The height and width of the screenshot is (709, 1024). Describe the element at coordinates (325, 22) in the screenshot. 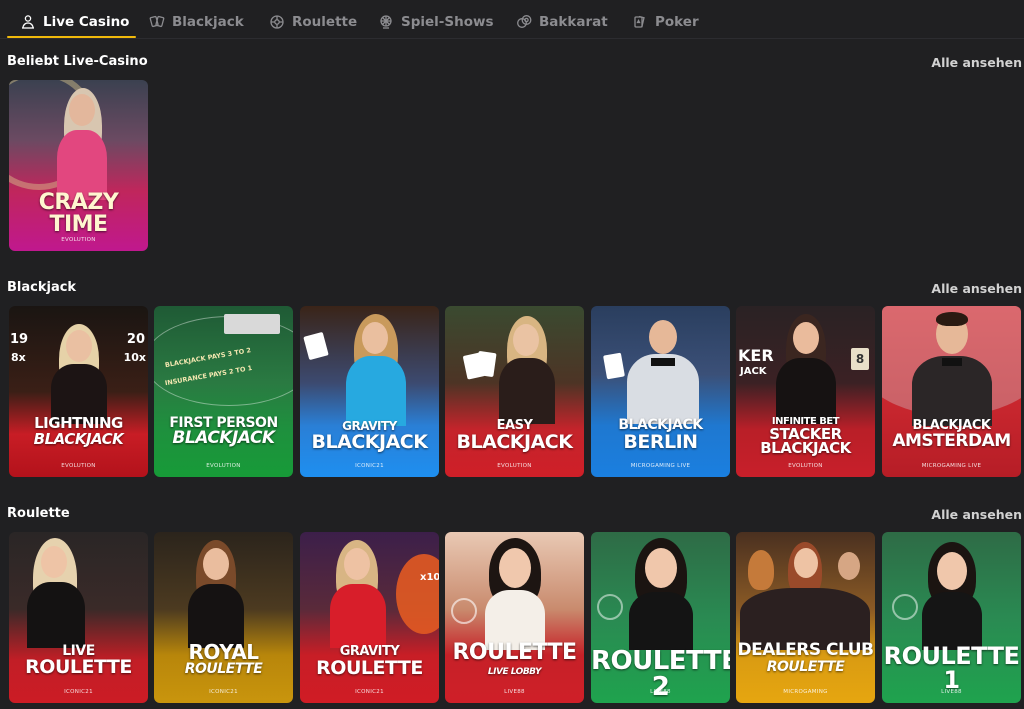

I see `tab-label: Roulette` at that location.